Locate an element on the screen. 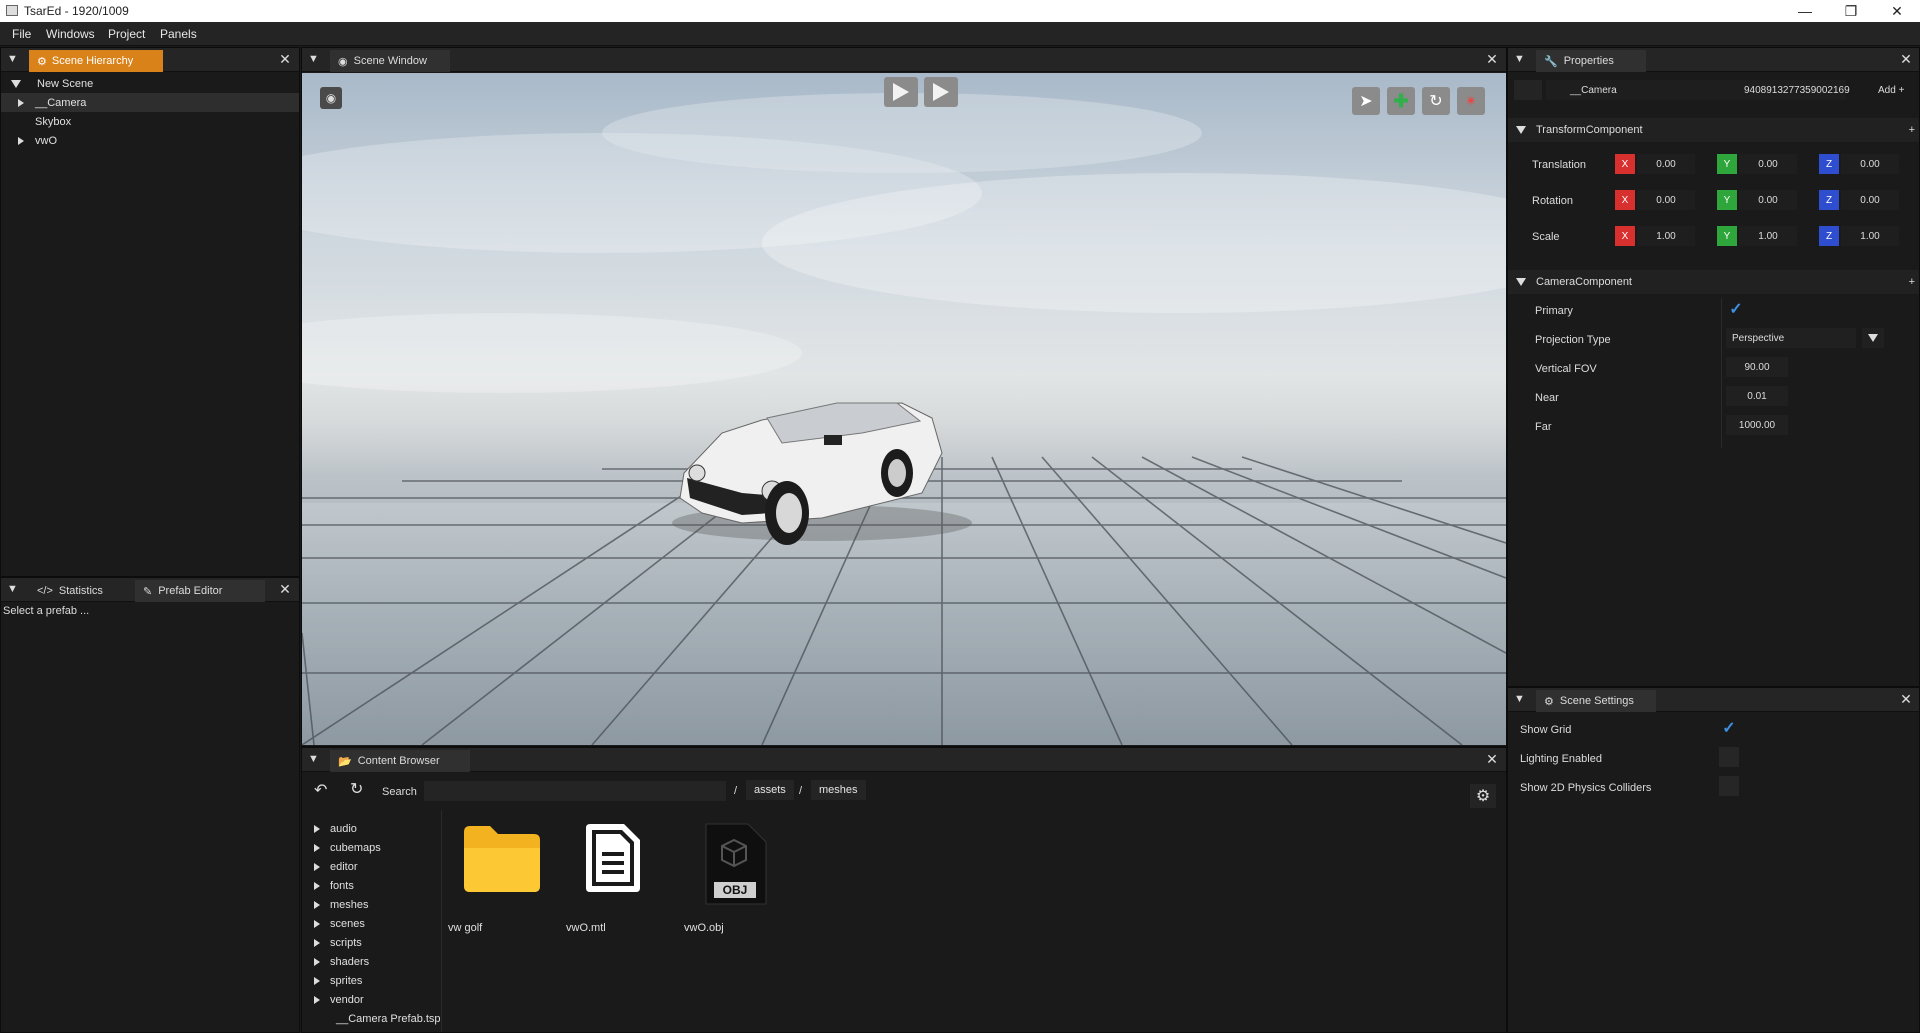  minimize-button: — is located at coordinates (1805, 11).